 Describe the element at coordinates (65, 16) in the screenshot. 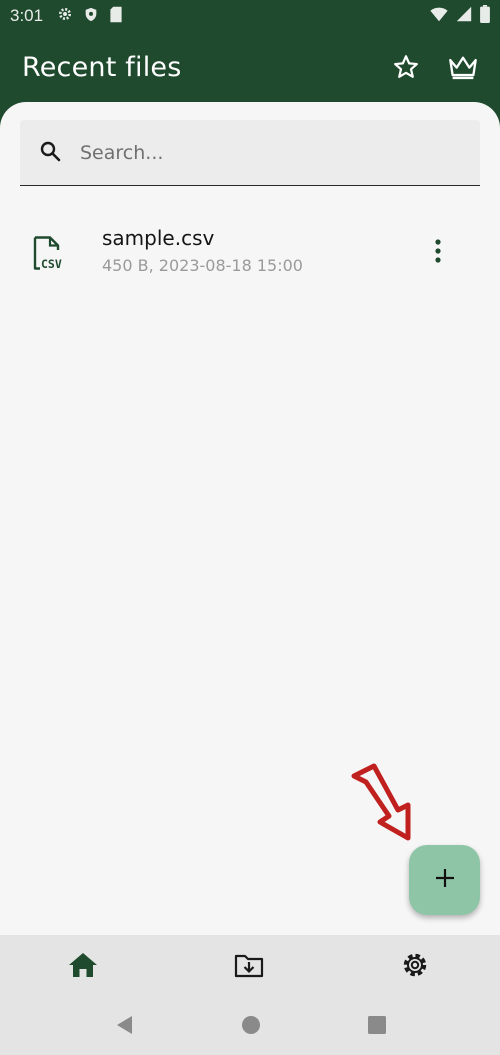

I see `settings-icon` at that location.